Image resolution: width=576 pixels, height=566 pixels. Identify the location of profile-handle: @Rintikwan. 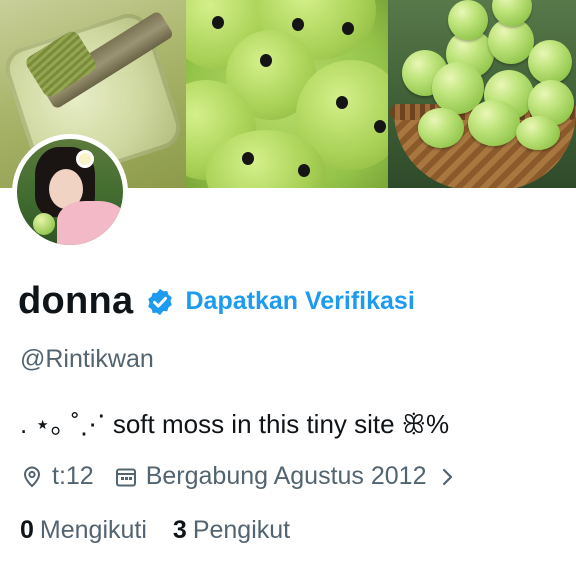
(87, 359).